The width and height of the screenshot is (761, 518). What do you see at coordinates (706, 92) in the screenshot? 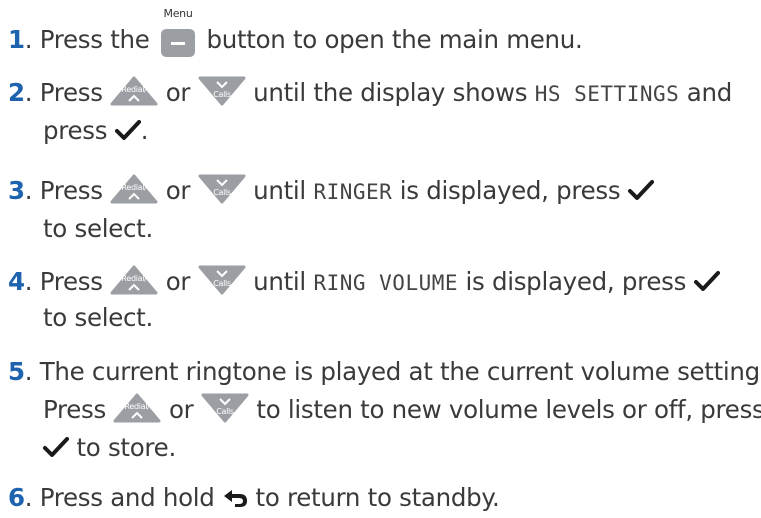
I see `step-text: and` at bounding box center [706, 92].